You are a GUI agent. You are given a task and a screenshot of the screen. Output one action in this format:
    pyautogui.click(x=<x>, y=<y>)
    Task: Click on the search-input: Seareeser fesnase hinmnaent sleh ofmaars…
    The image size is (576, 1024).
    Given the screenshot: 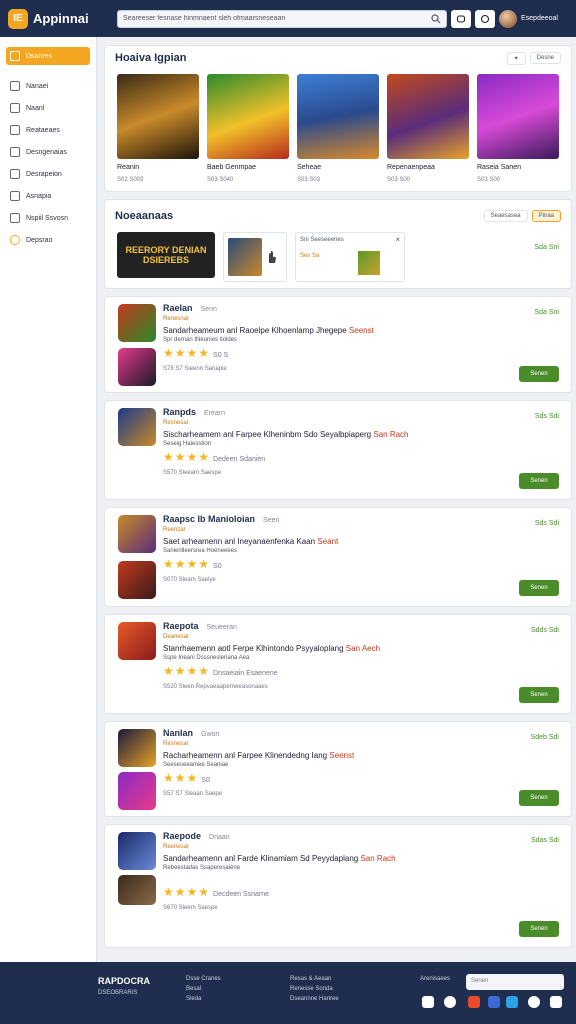 What is the action you would take?
    pyautogui.click(x=282, y=18)
    